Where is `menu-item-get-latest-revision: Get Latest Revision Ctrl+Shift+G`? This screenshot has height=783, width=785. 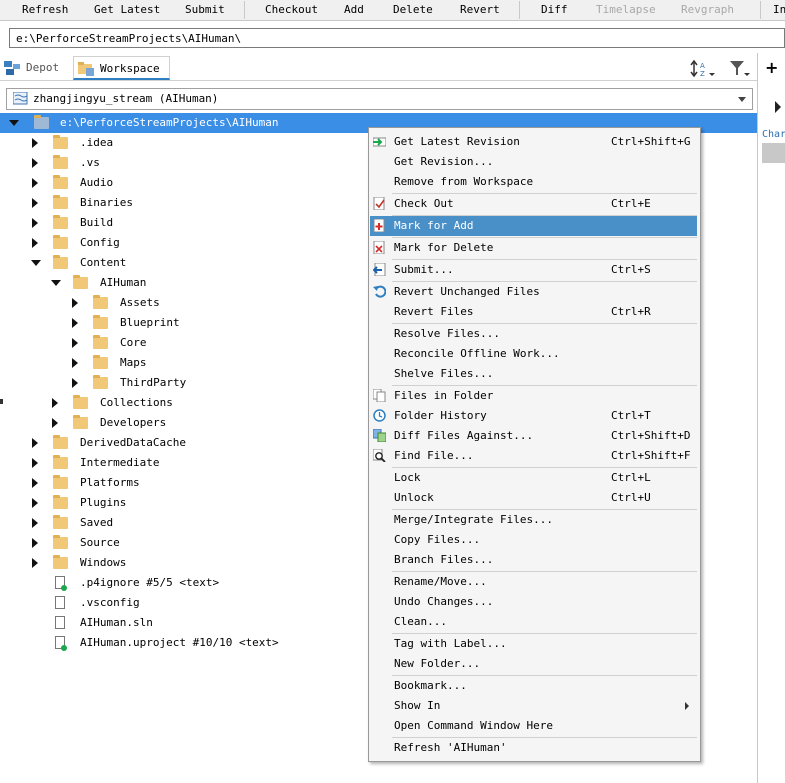 menu-item-get-latest-revision: Get Latest Revision Ctrl+Shift+G is located at coordinates (533, 142).